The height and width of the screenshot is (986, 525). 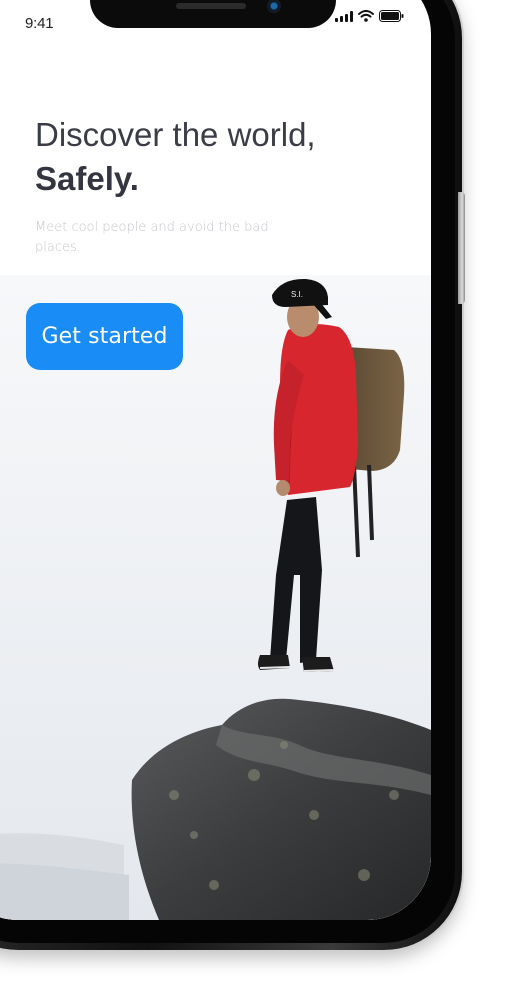 What do you see at coordinates (366, 16) in the screenshot?
I see `wifi-icon` at bounding box center [366, 16].